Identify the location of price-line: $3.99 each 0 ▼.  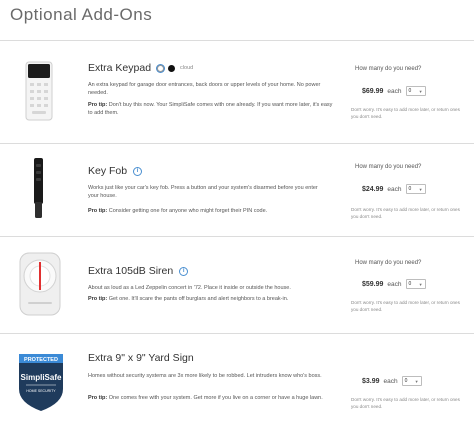
(412, 381).